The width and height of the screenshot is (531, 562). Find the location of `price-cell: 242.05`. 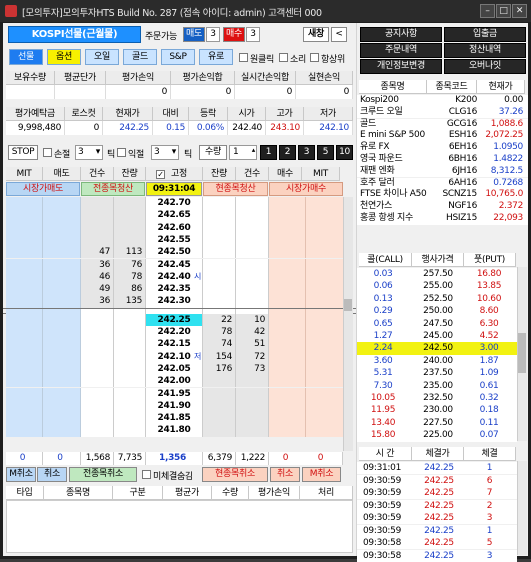

price-cell: 242.05 is located at coordinates (174, 369).